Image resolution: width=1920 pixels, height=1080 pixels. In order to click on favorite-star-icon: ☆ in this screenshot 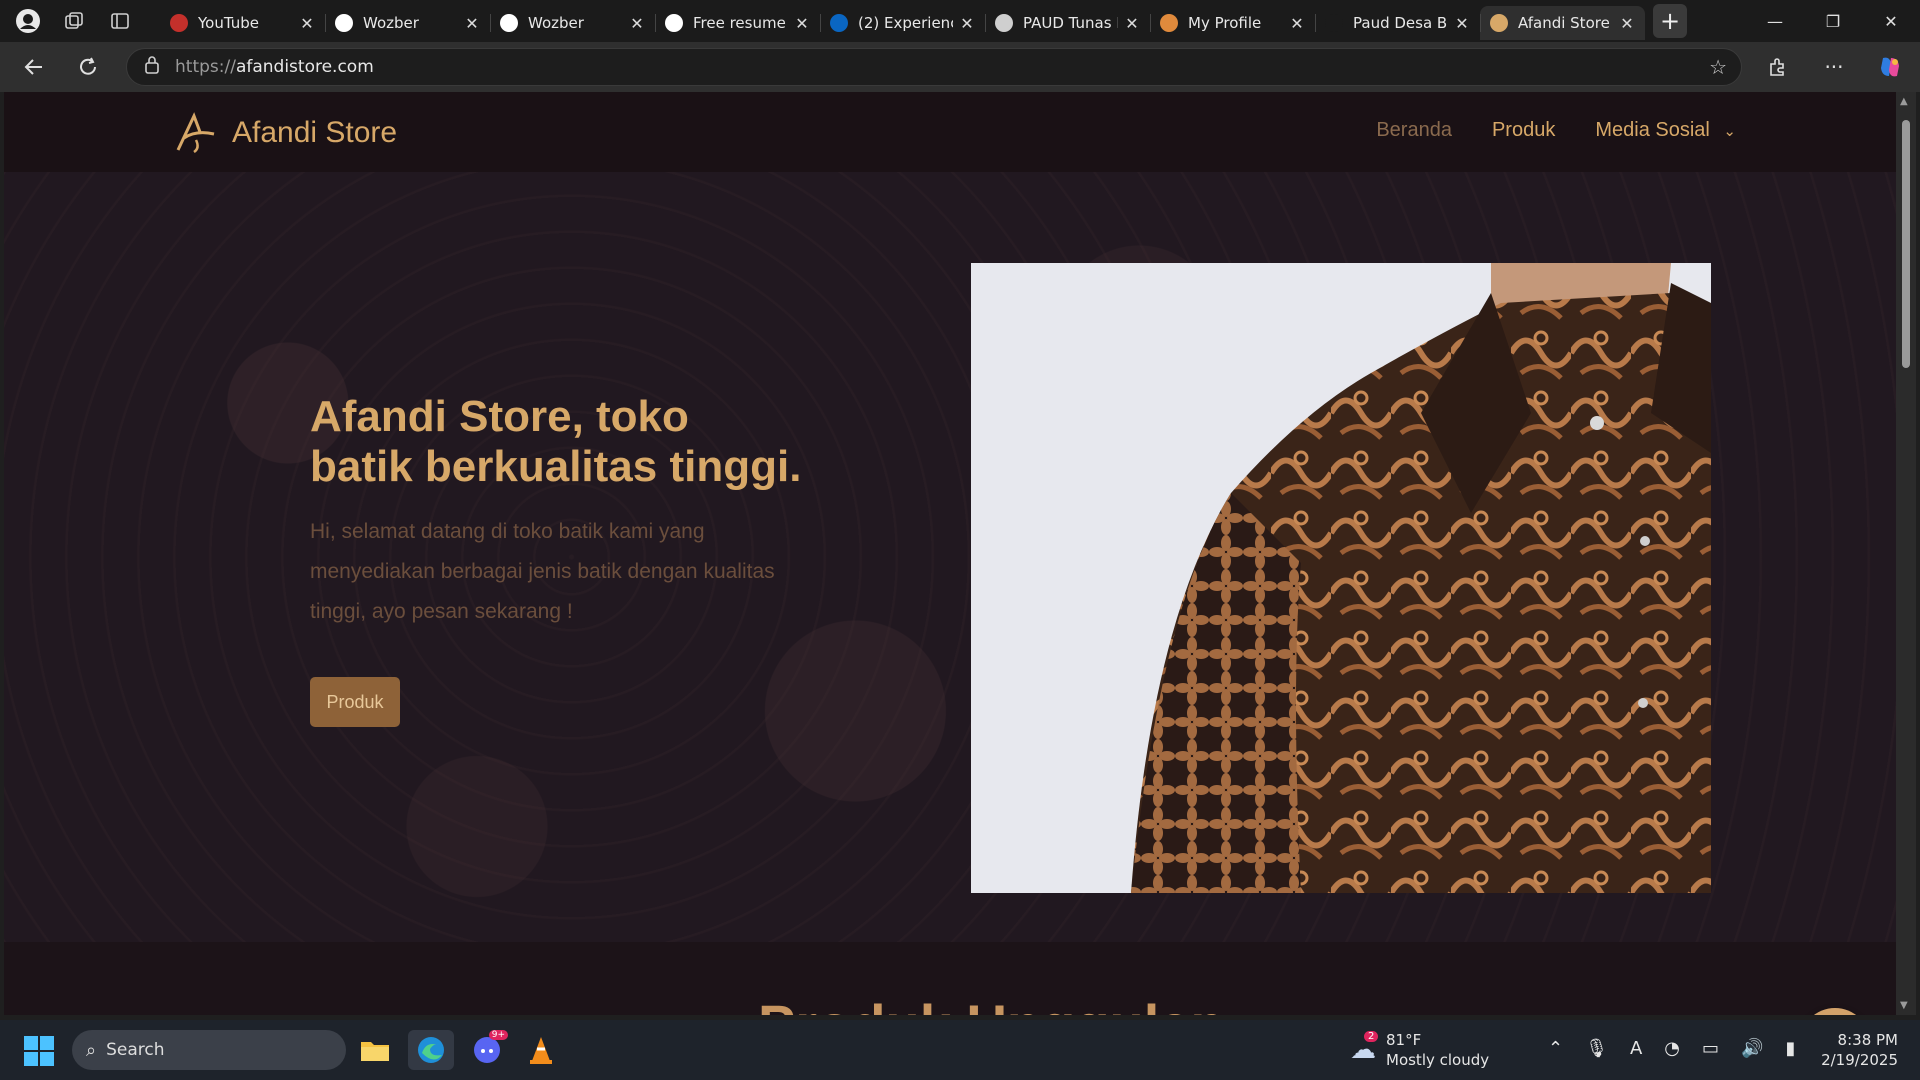, I will do `click(1718, 67)`.